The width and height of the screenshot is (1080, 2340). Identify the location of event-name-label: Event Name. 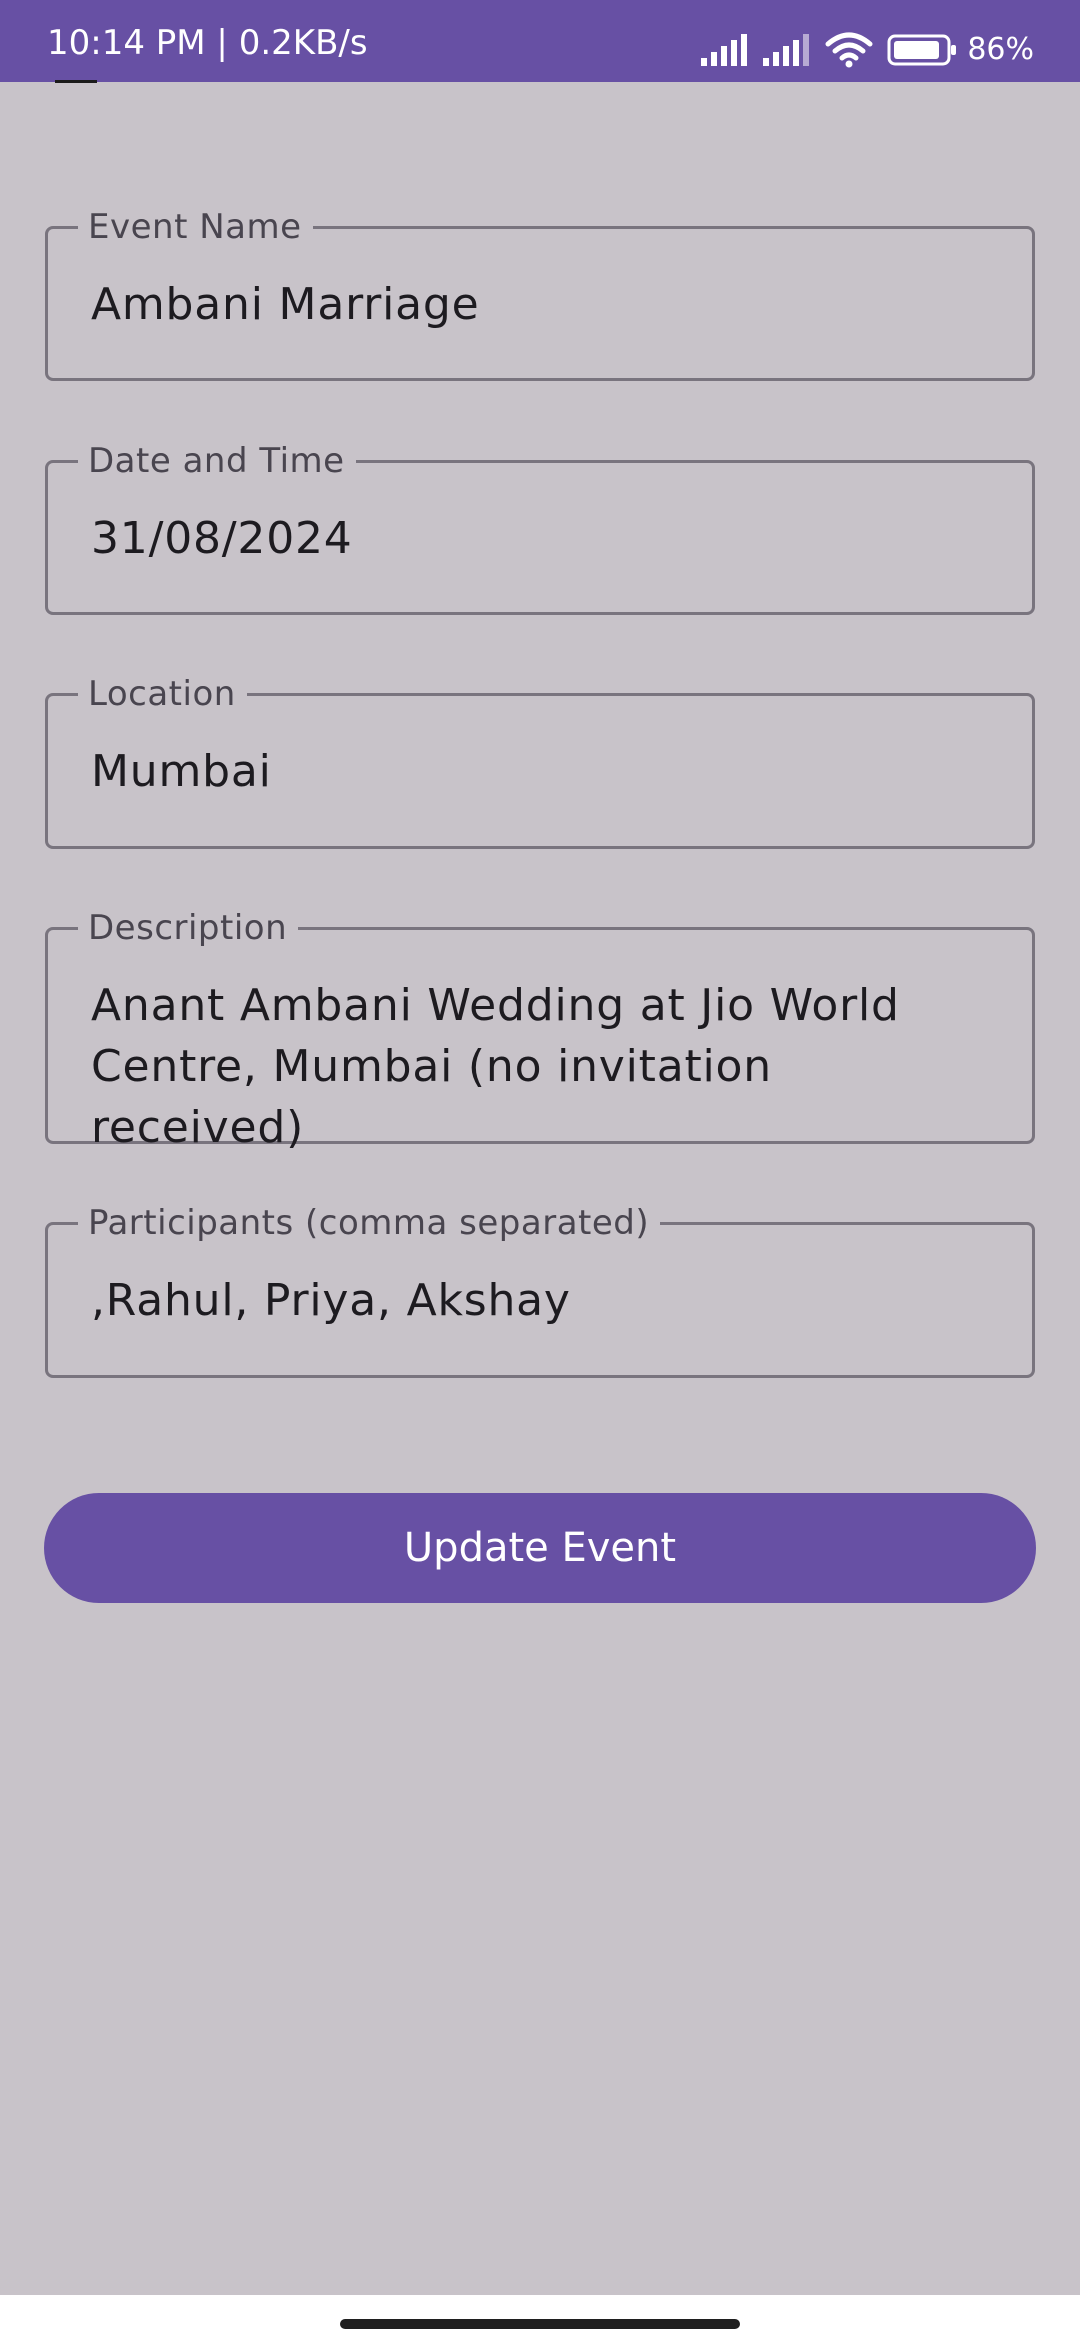
(195, 227).